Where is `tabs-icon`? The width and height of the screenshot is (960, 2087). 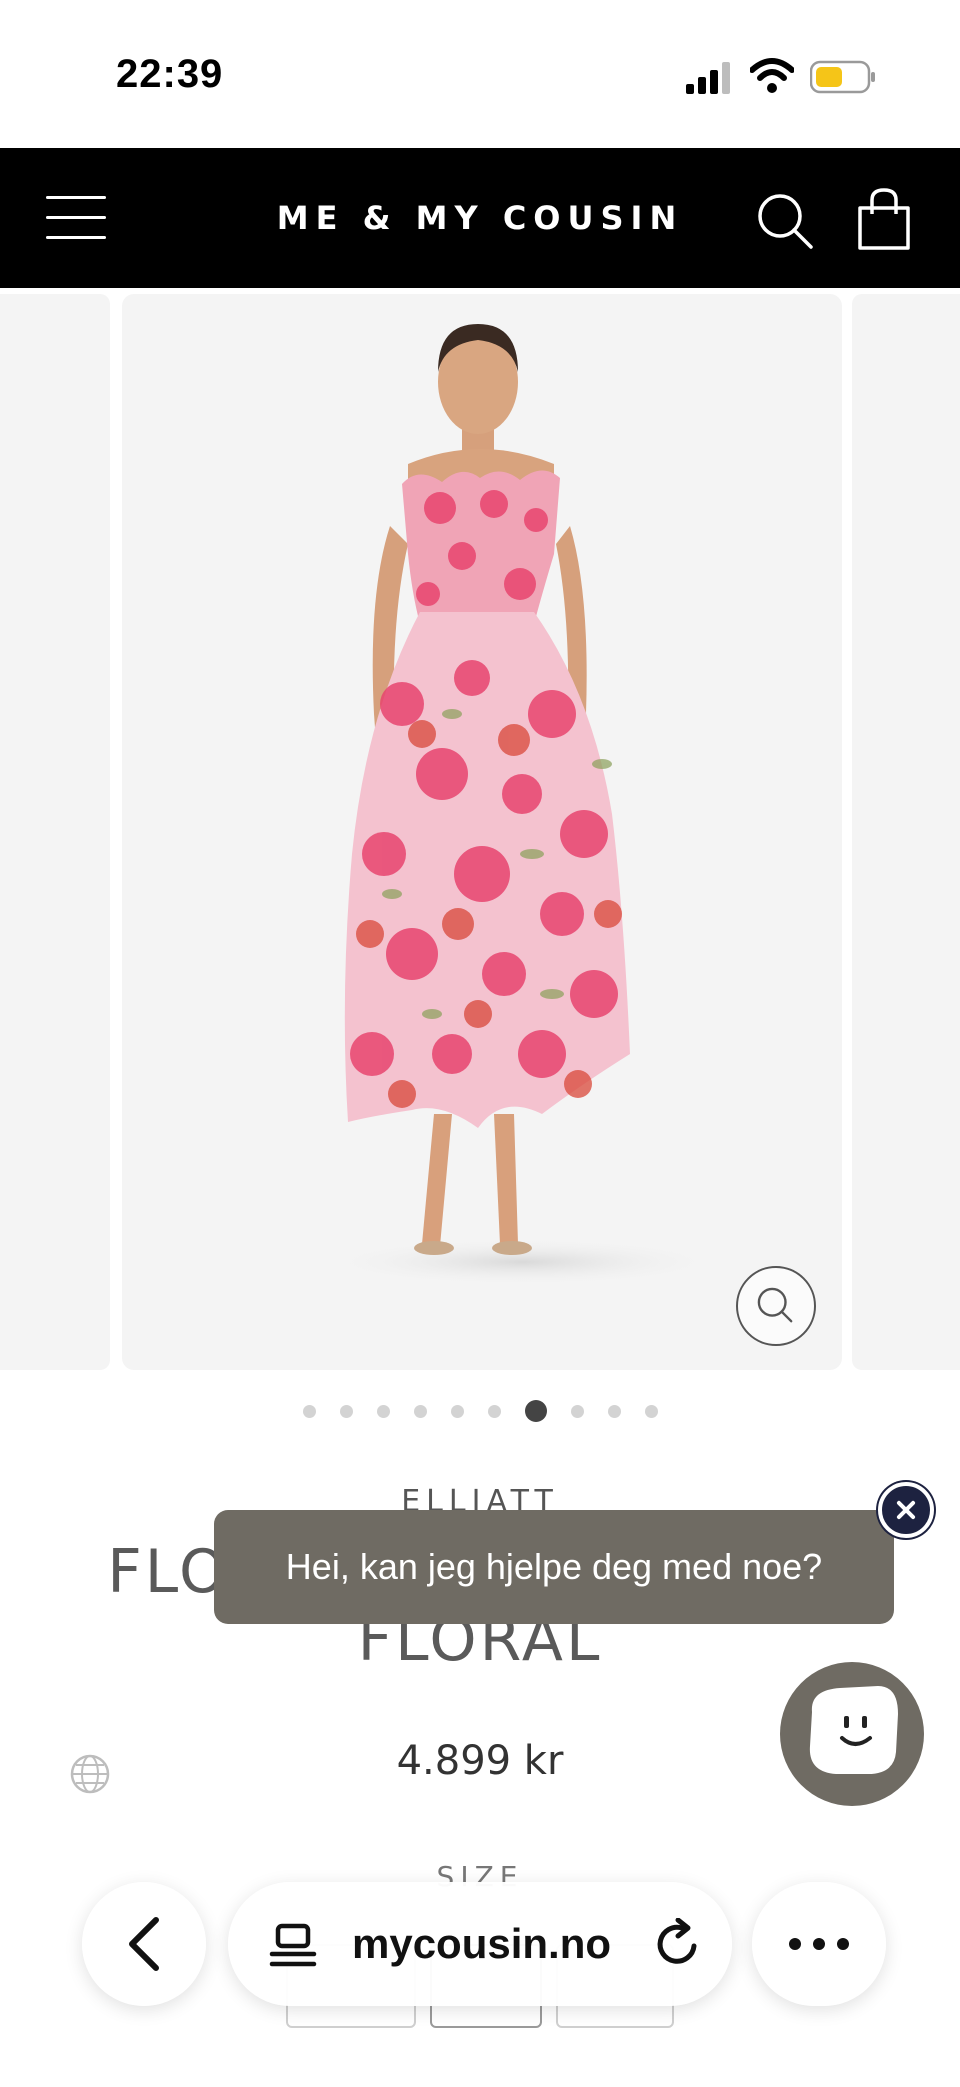
tabs-icon is located at coordinates (293, 1945).